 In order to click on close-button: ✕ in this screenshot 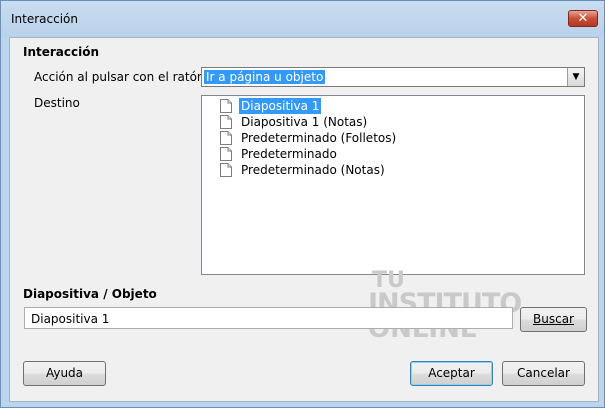, I will do `click(583, 18)`.